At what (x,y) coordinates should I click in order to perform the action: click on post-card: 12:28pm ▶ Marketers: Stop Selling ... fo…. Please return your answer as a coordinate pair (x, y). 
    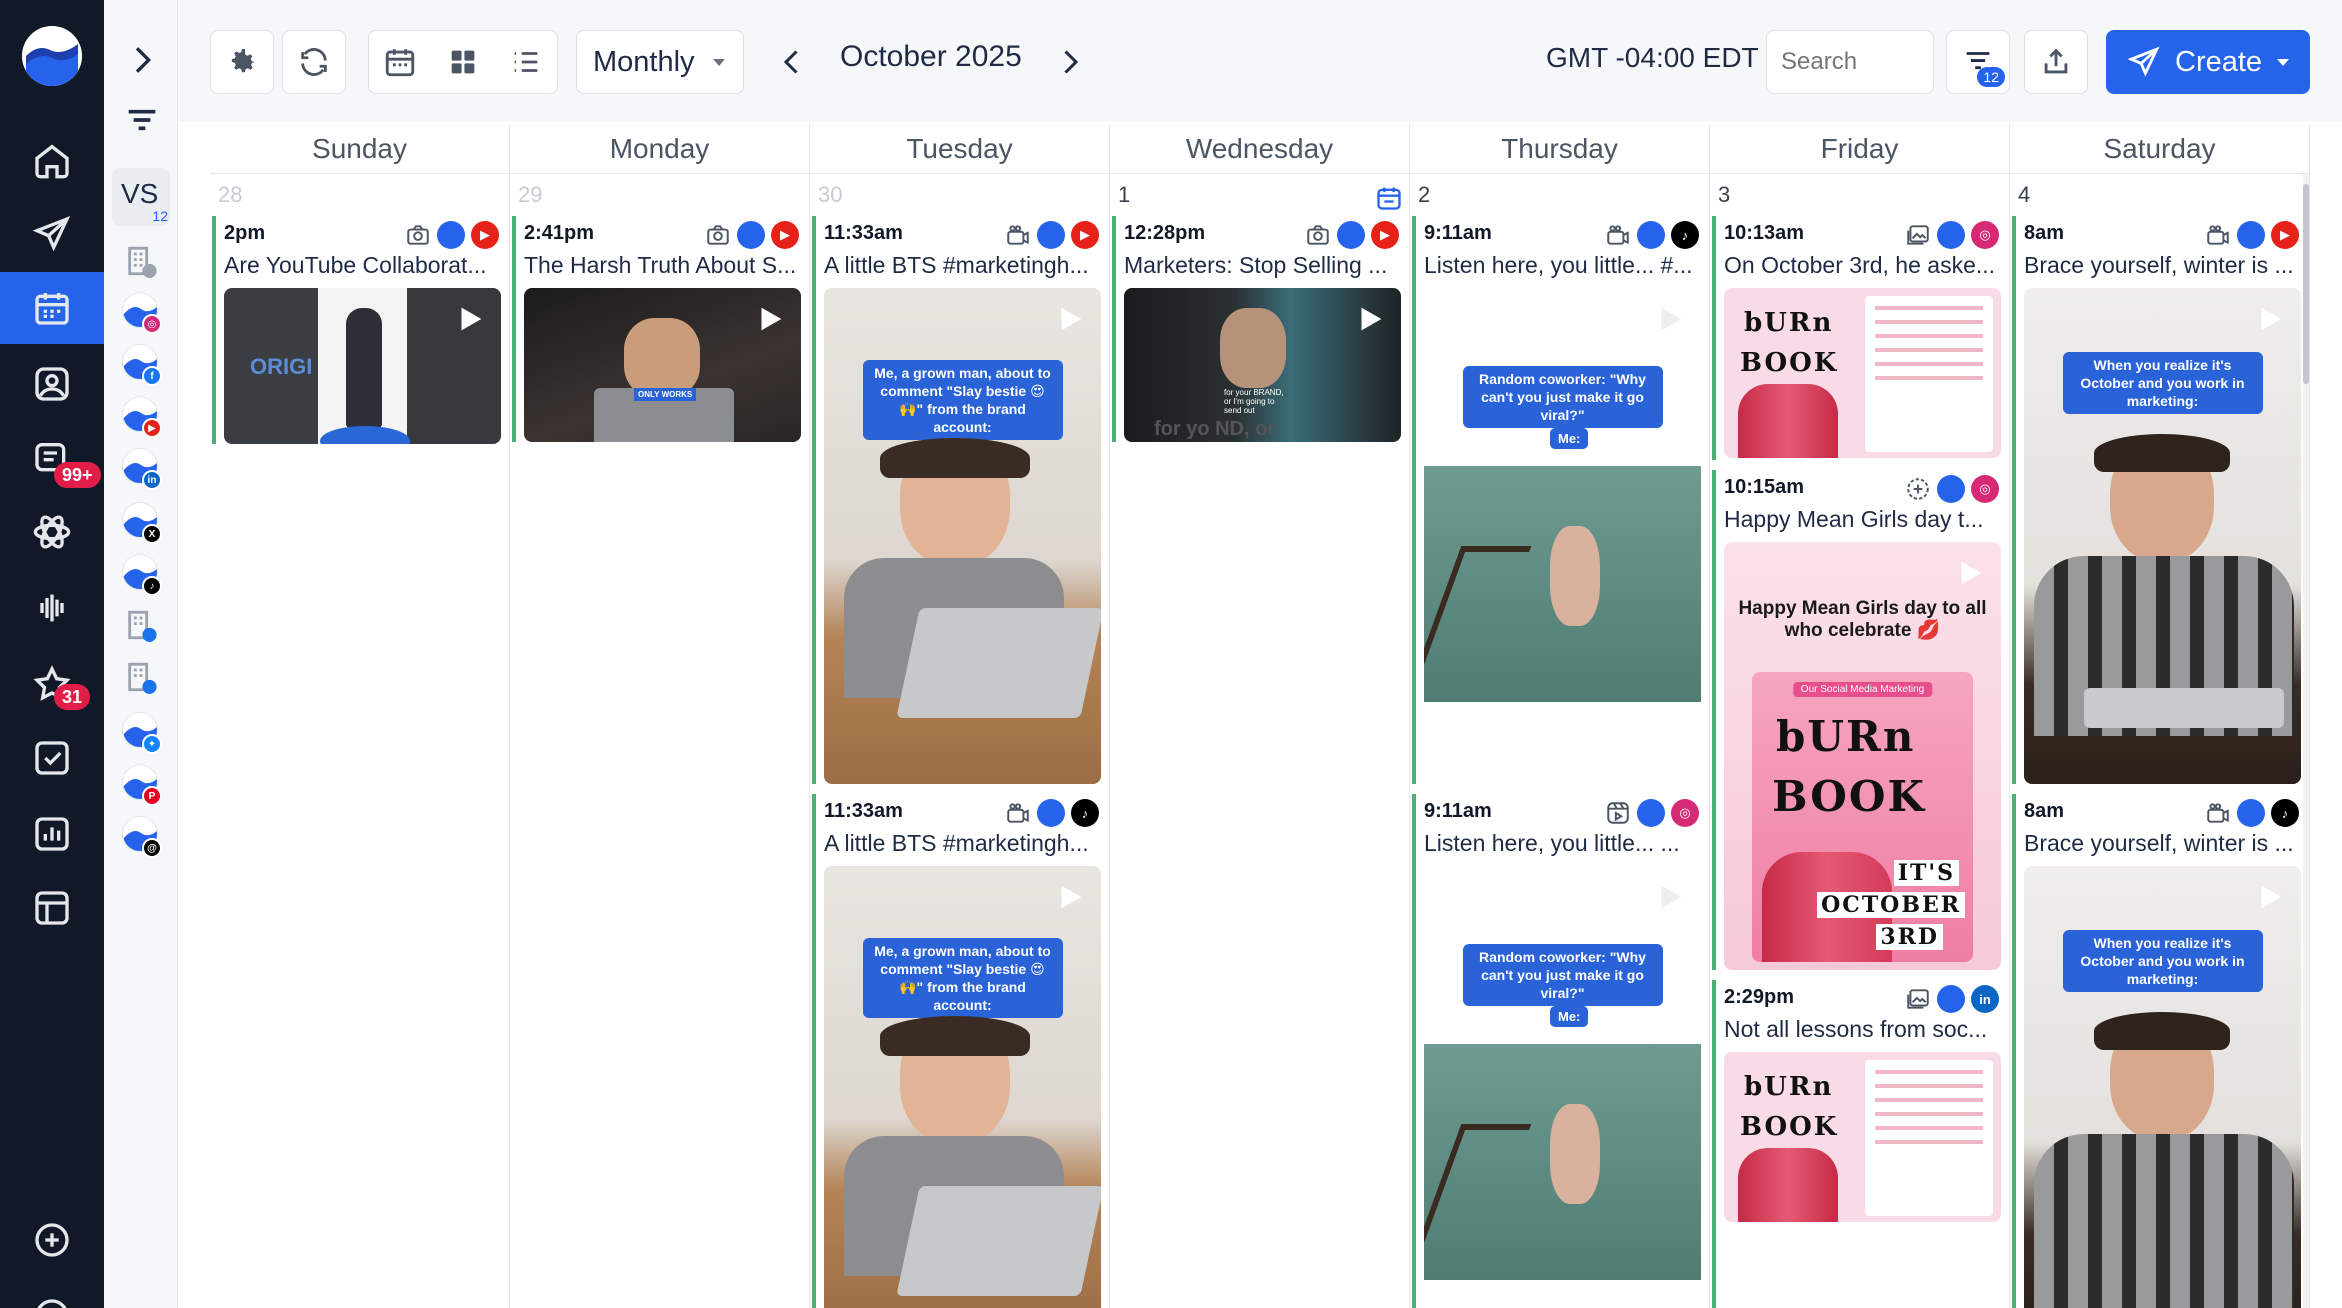
    Looking at the image, I should click on (1258, 329).